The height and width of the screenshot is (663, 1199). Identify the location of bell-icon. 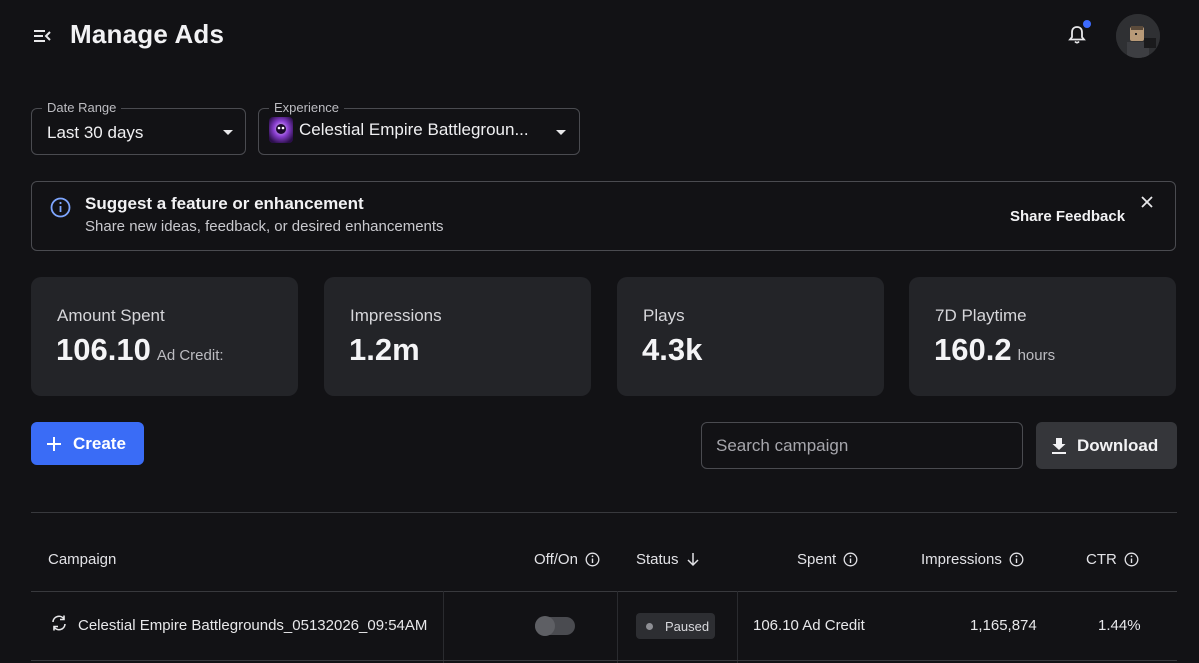
(1077, 35).